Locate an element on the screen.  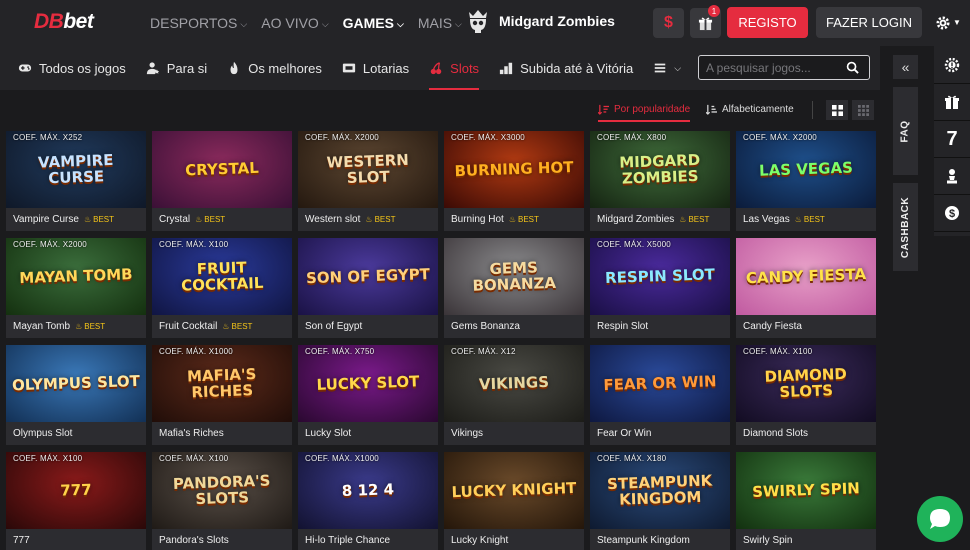
game-card-footer: Diamond Slots is located at coordinates (806, 433).